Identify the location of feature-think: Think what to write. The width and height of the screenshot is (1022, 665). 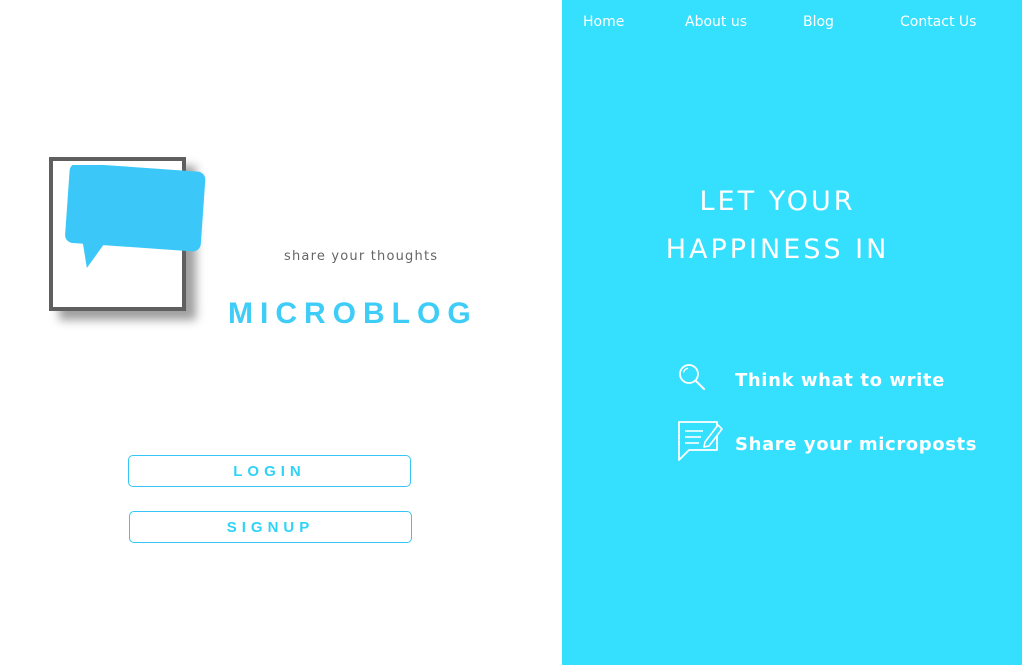
(810, 380).